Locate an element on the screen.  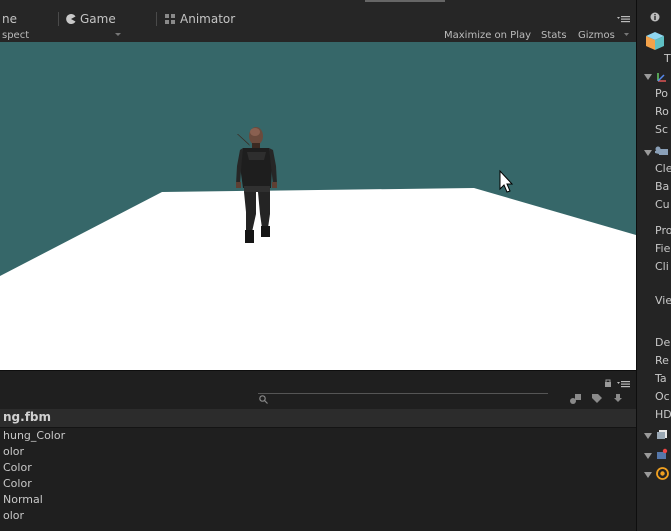
list-item: Normal is located at coordinates (23, 499).